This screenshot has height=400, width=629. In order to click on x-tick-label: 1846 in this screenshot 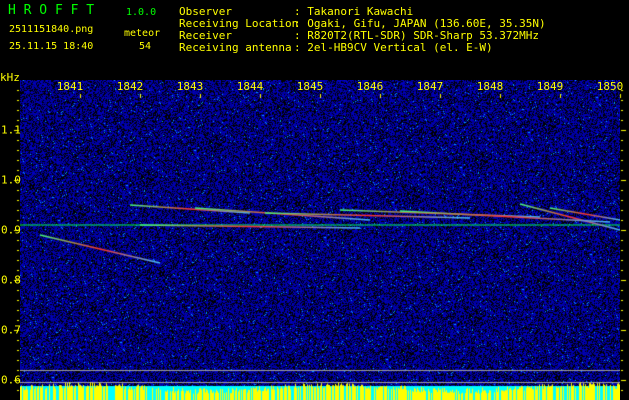, I will do `click(370, 86)`.